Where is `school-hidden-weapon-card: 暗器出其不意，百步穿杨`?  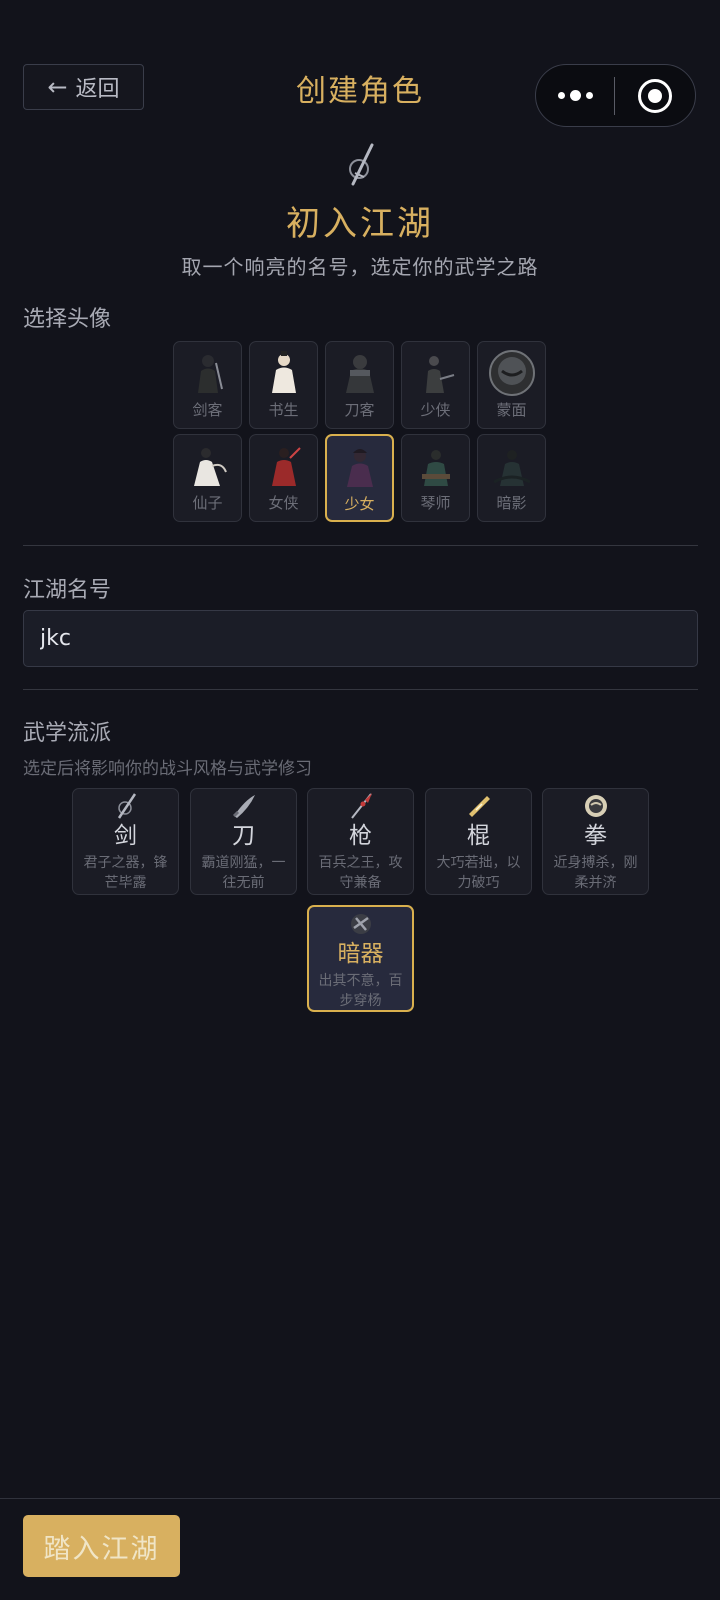
school-hidden-weapon-card: 暗器出其不意，百步穿杨 is located at coordinates (360, 958).